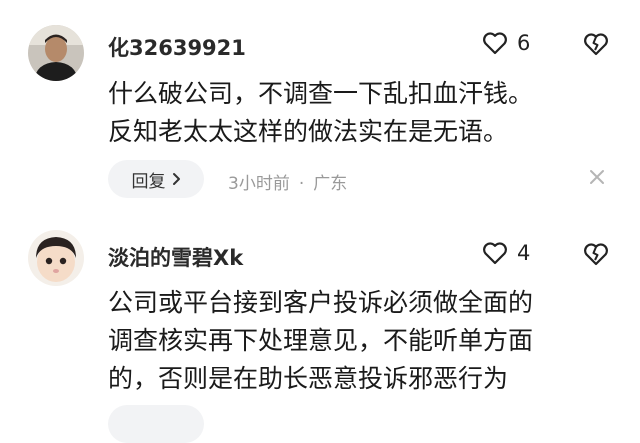 The image size is (640, 443). I want to click on like-count: 6, so click(524, 43).